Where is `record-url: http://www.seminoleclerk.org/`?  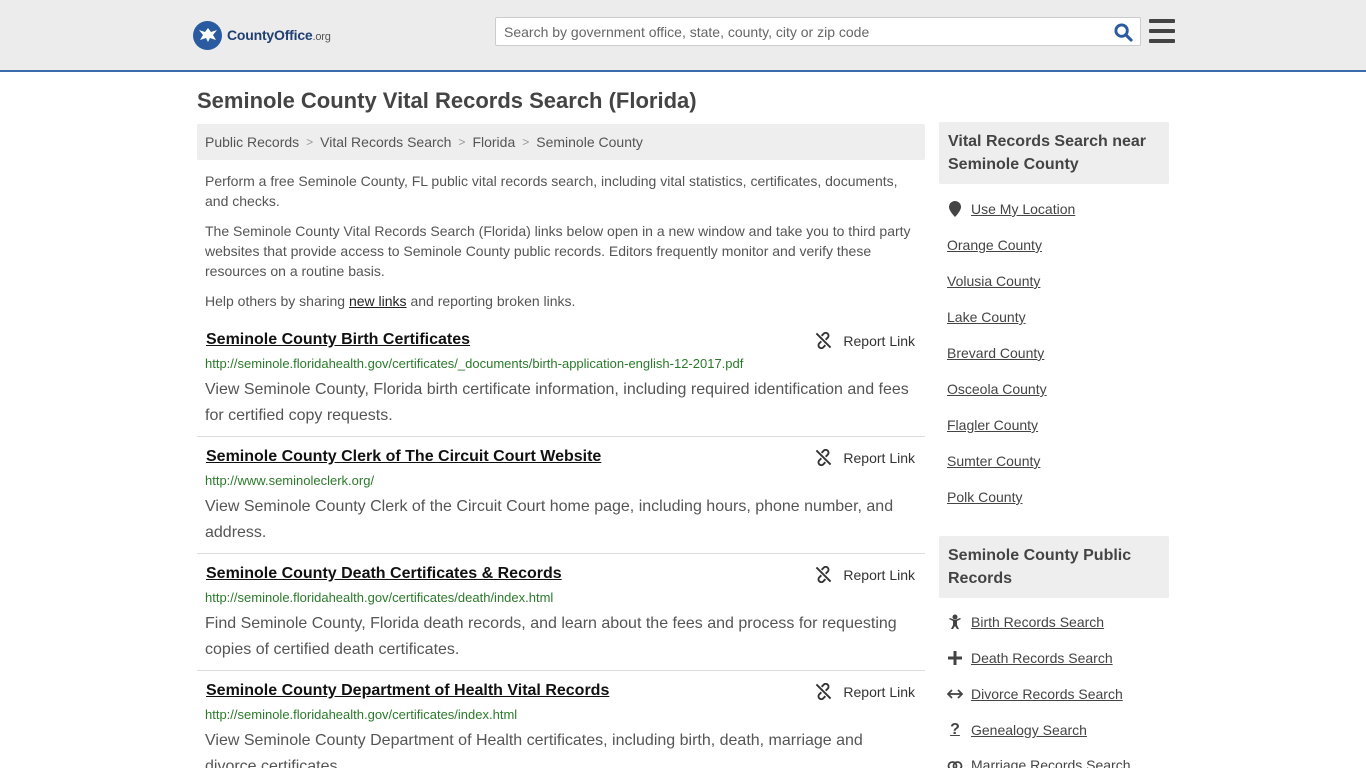
record-url: http://www.seminoleclerk.org/ is located at coordinates (290, 480).